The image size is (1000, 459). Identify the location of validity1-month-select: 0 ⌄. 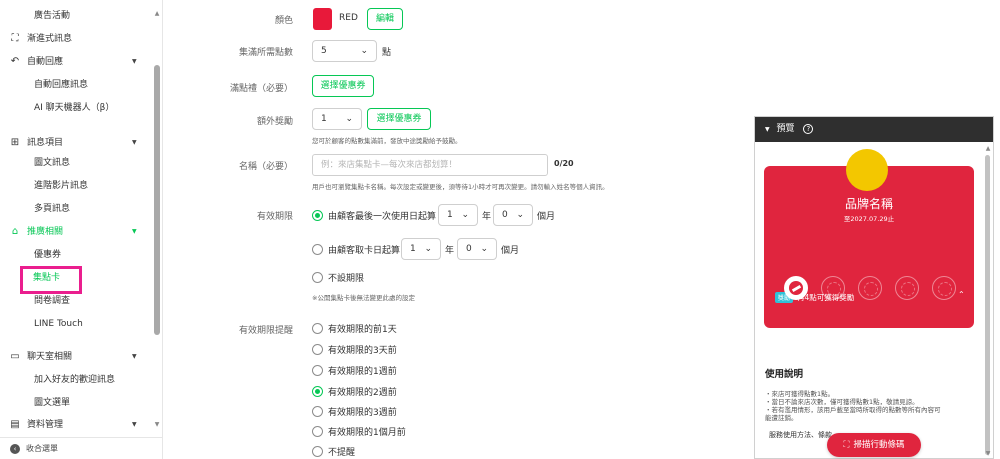
(513, 215).